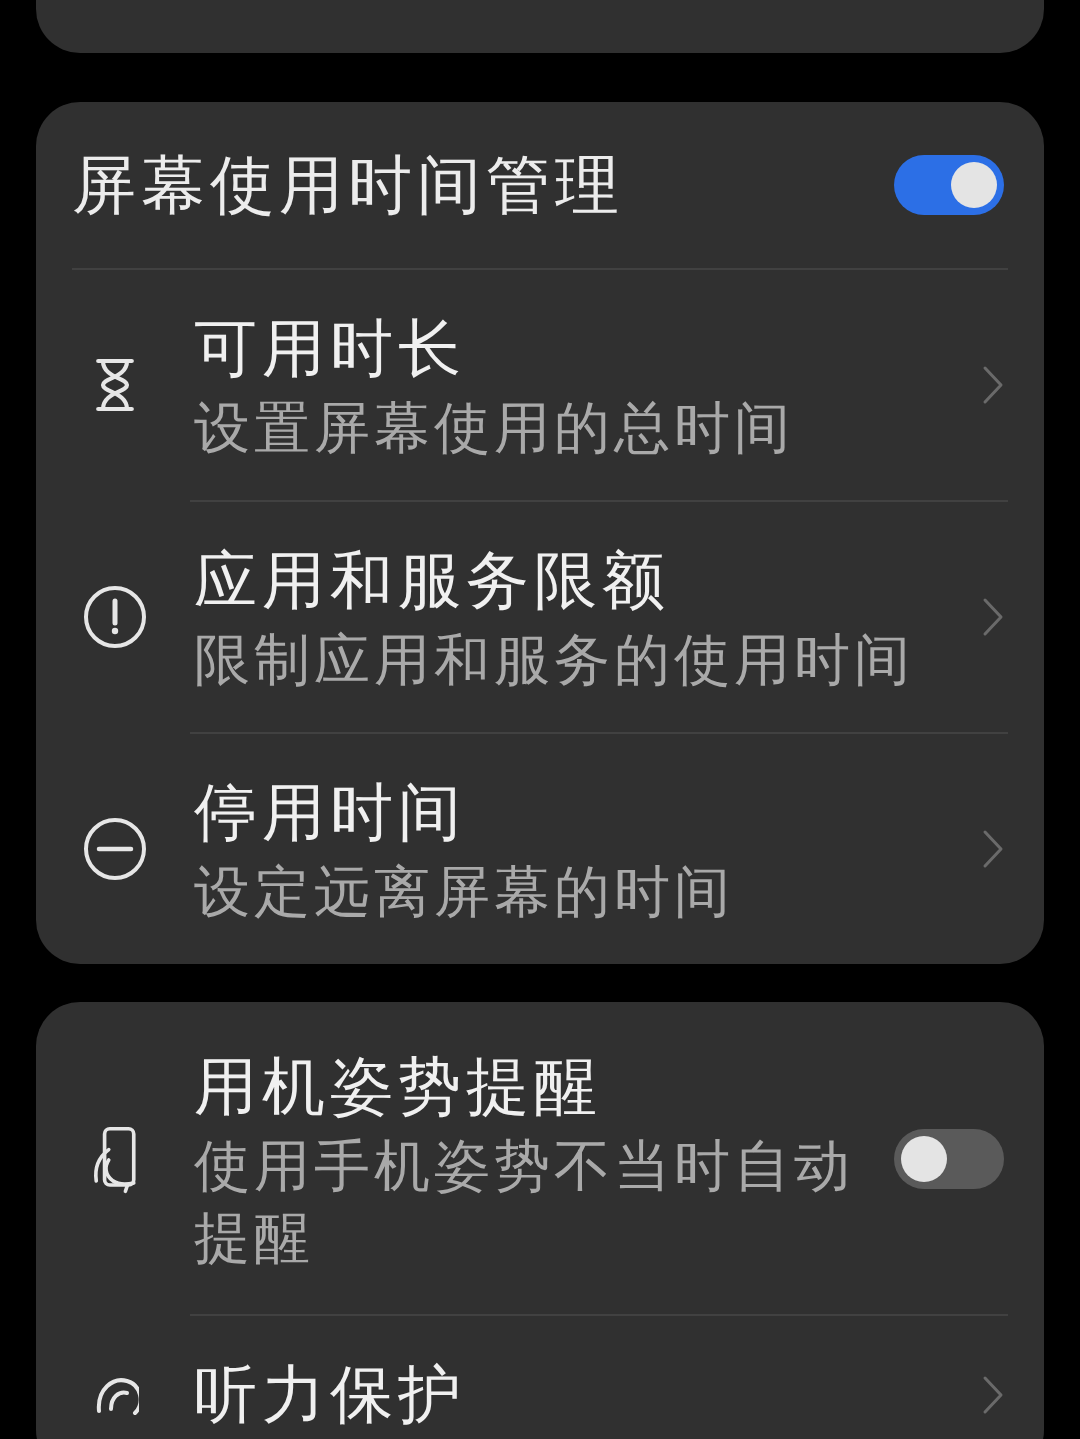  Describe the element at coordinates (115, 849) in the screenshot. I see `minus-circle-icon` at that location.